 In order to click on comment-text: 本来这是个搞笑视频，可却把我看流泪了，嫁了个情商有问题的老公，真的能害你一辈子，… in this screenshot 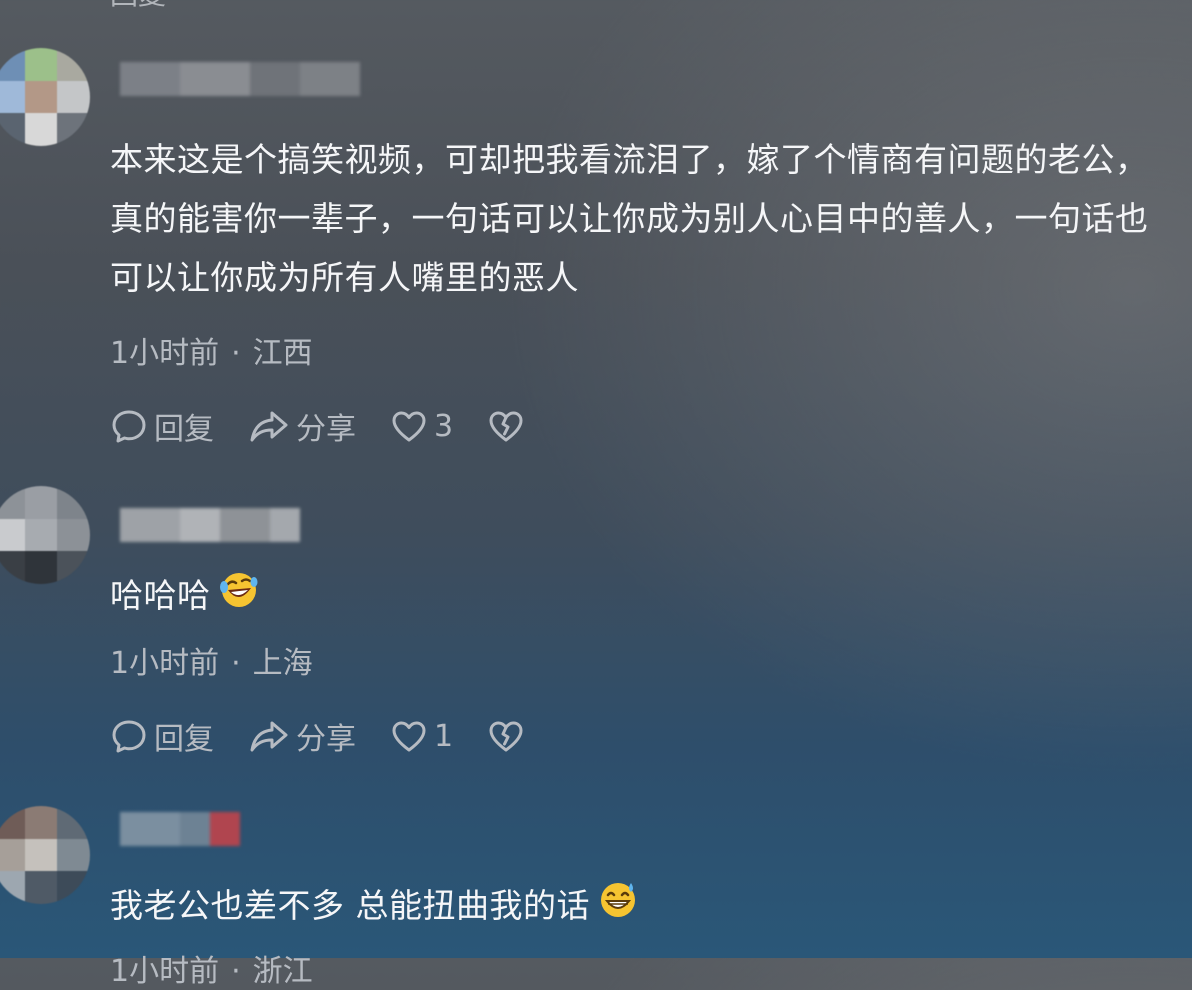, I will do `click(629, 218)`.